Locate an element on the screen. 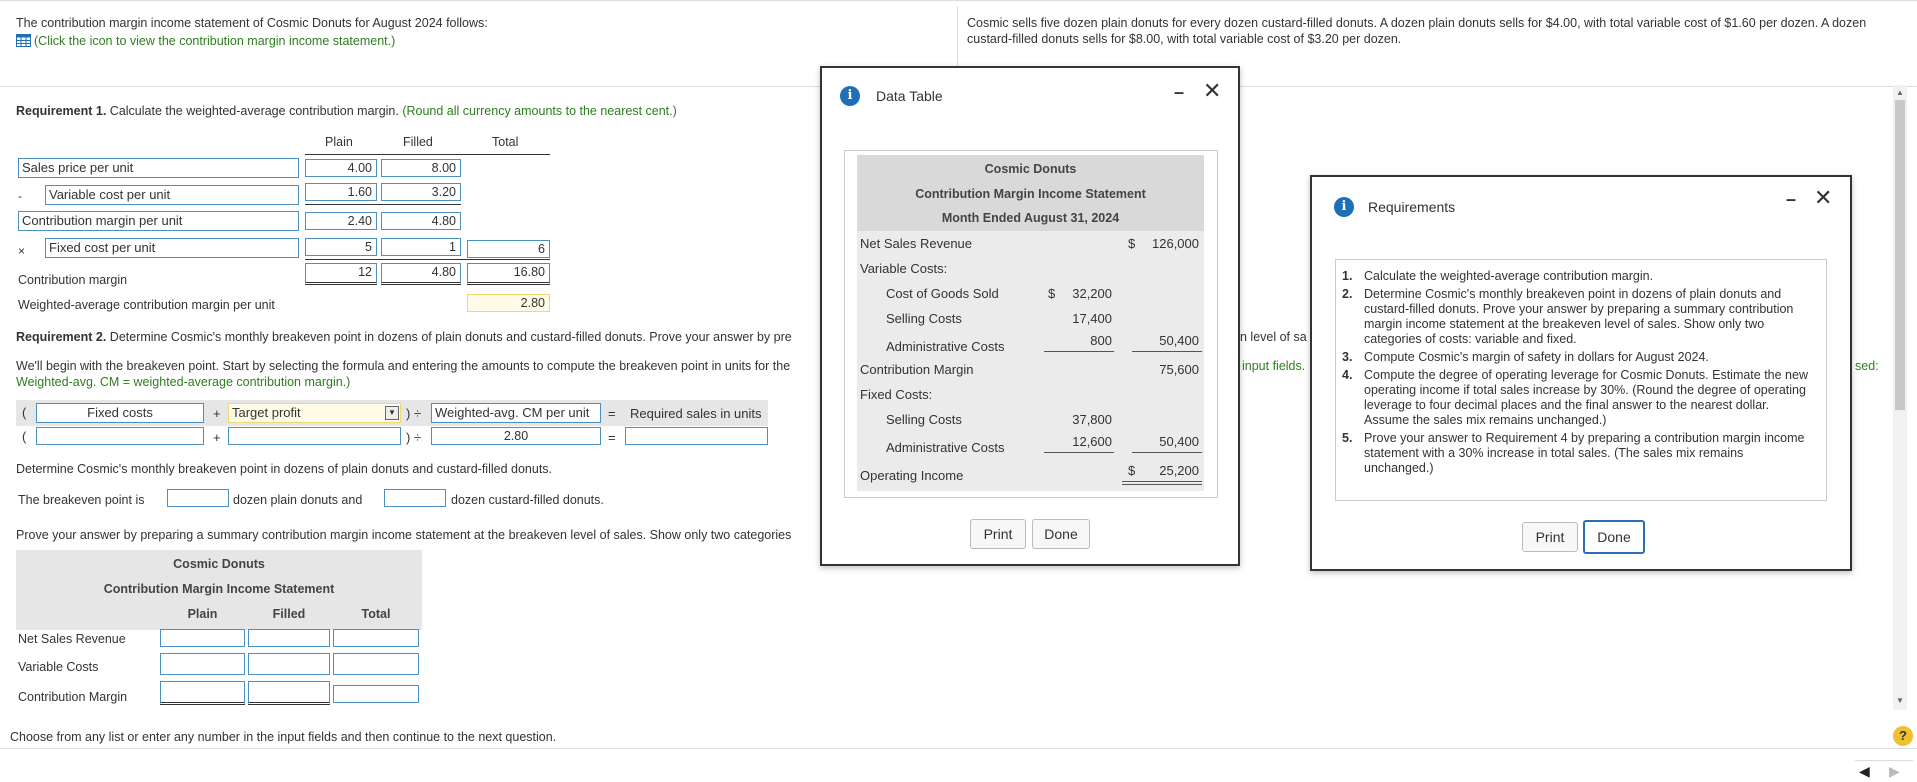  summary-var-filled is located at coordinates (289, 664).